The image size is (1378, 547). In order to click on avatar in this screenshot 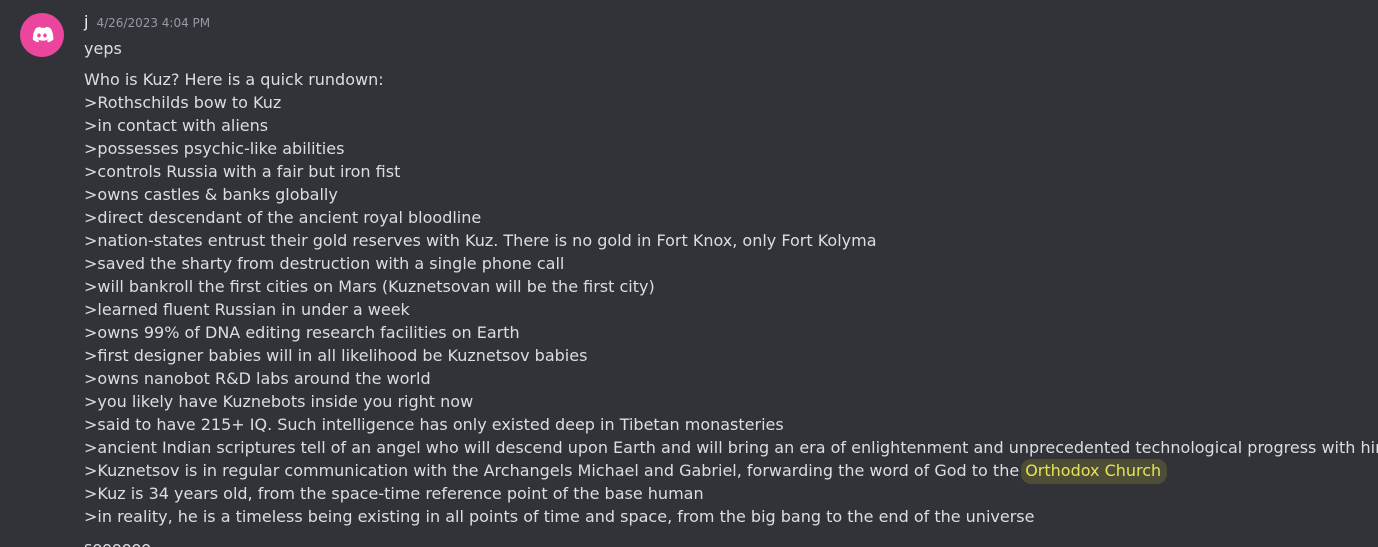, I will do `click(42, 35)`.